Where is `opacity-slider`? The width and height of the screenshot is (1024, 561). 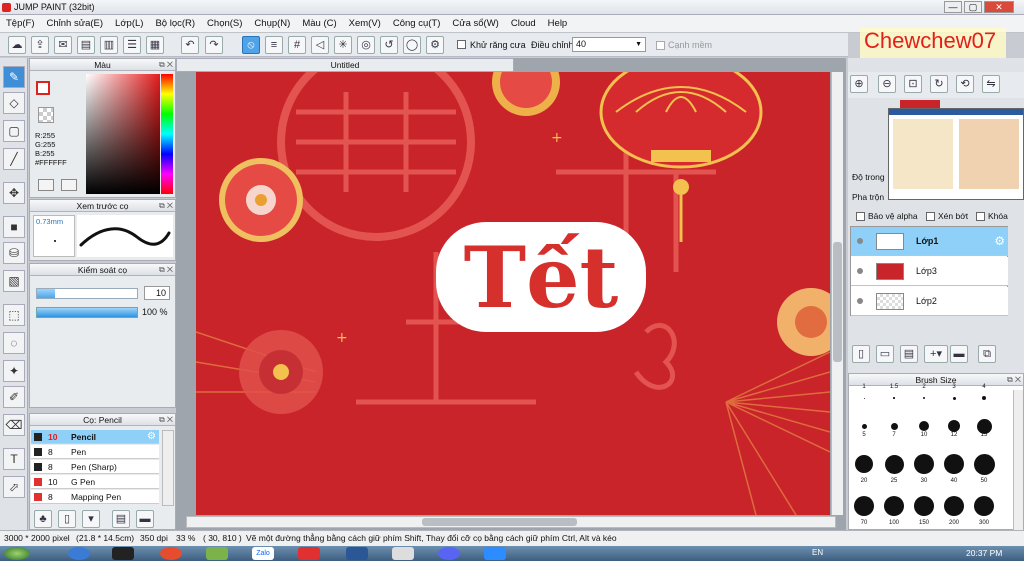 opacity-slider is located at coordinates (87, 312).